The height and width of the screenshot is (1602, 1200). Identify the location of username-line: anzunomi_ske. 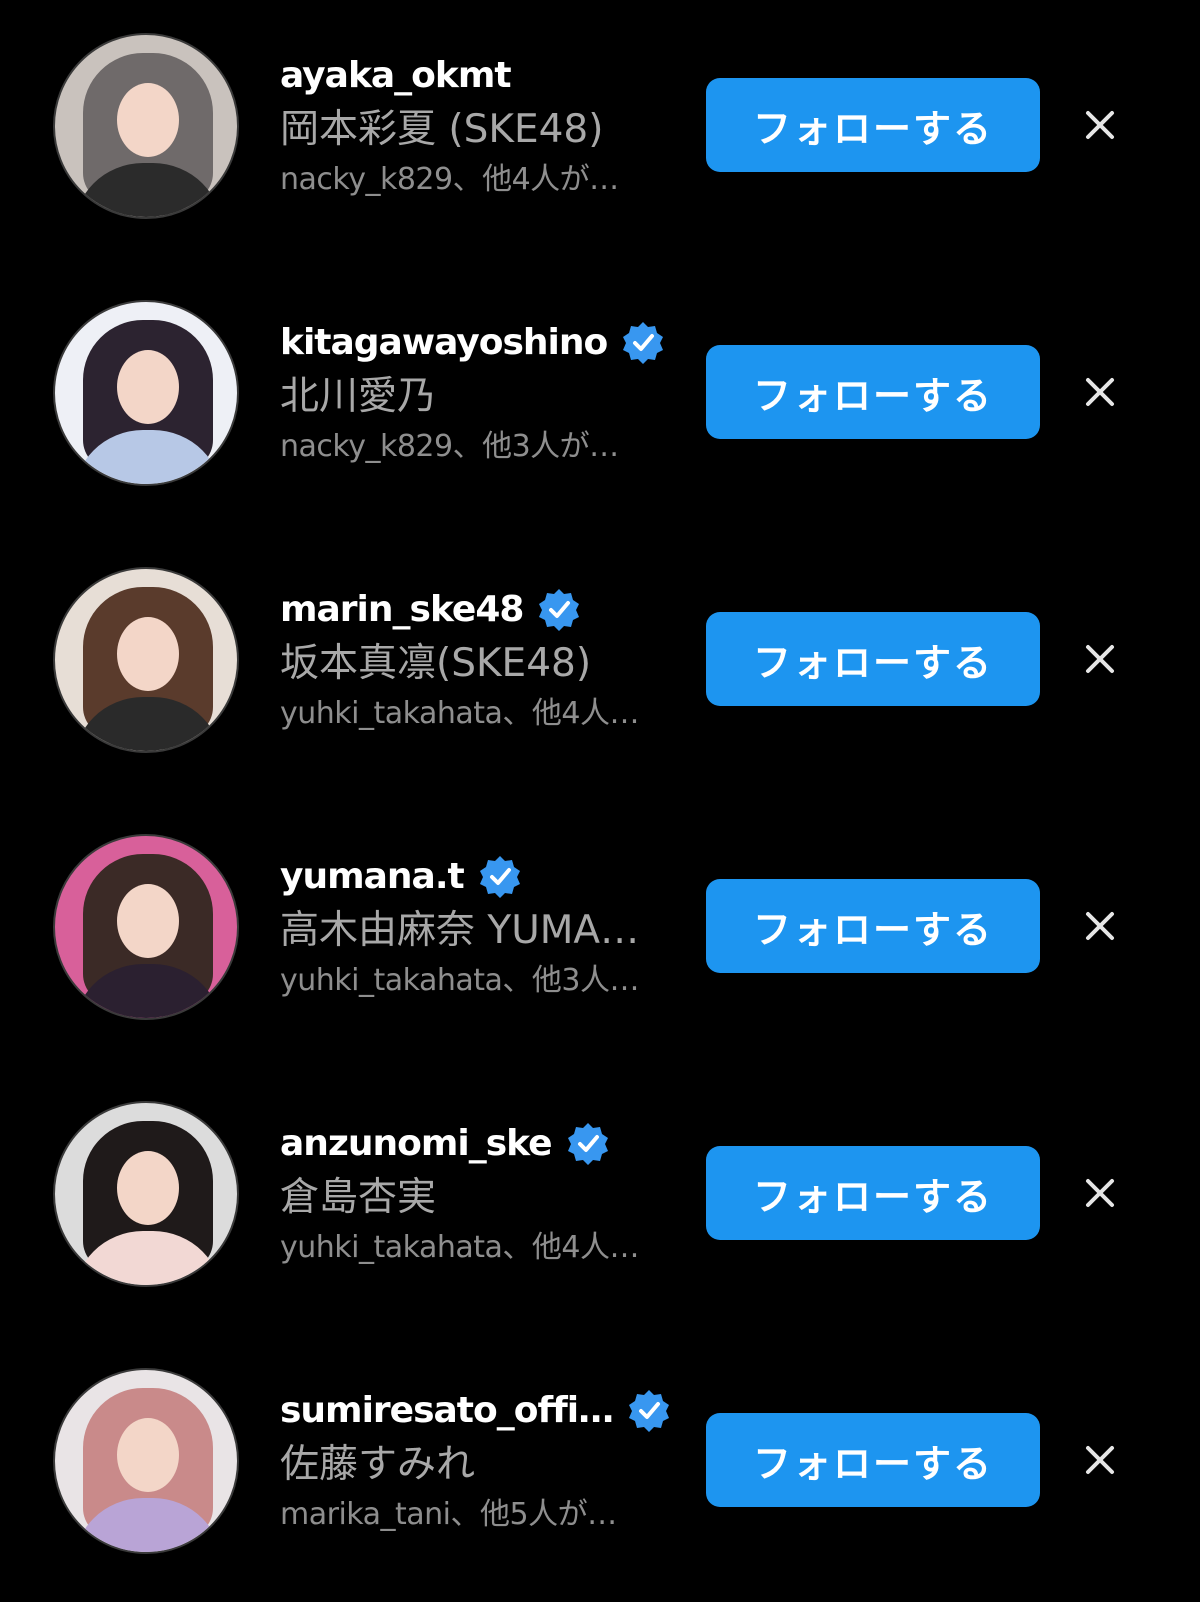
(477, 1143).